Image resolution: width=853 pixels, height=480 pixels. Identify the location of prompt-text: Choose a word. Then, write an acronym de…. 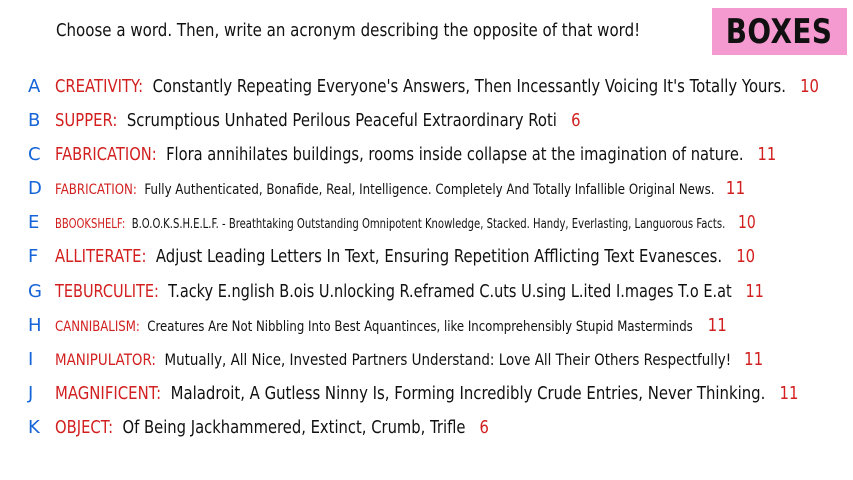
(348, 31).